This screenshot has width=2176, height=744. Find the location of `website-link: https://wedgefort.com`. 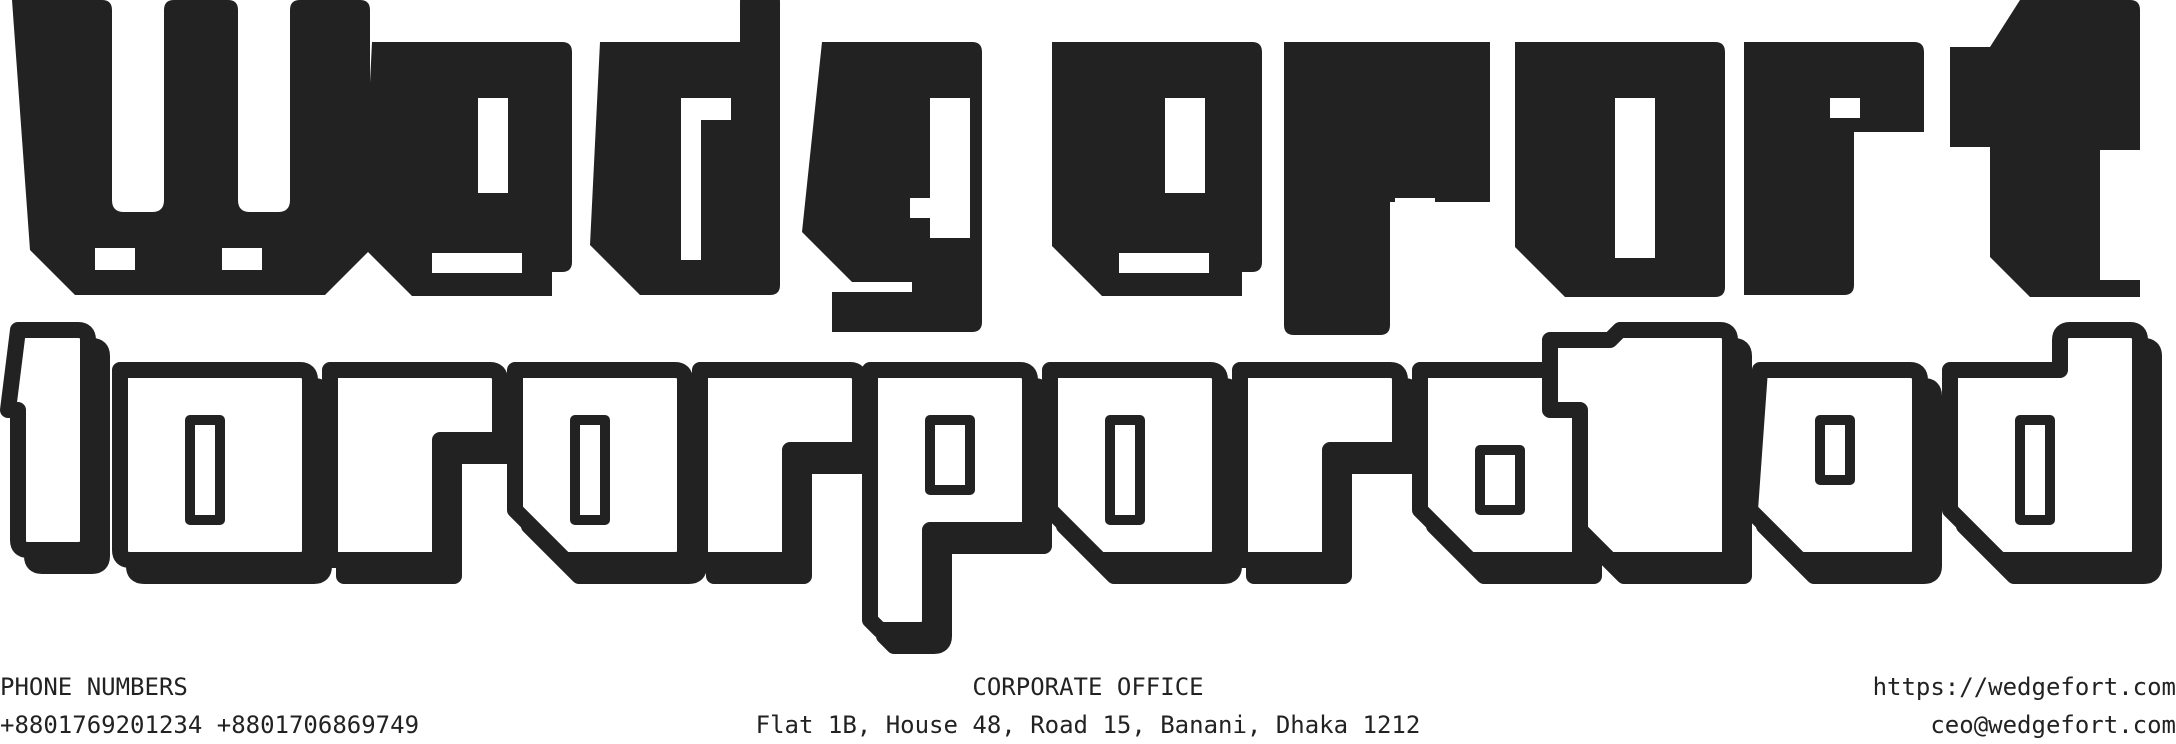

website-link: https://wedgefort.com is located at coordinates (2024, 687).